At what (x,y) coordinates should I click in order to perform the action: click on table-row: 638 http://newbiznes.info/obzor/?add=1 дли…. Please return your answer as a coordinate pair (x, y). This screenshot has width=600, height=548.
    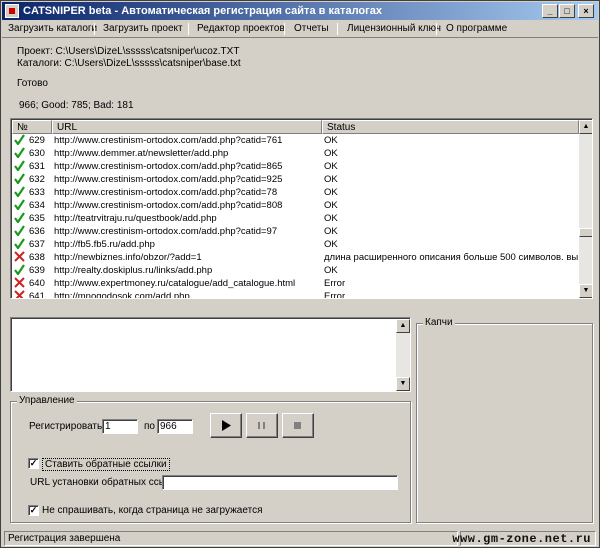
    Looking at the image, I should click on (295, 257).